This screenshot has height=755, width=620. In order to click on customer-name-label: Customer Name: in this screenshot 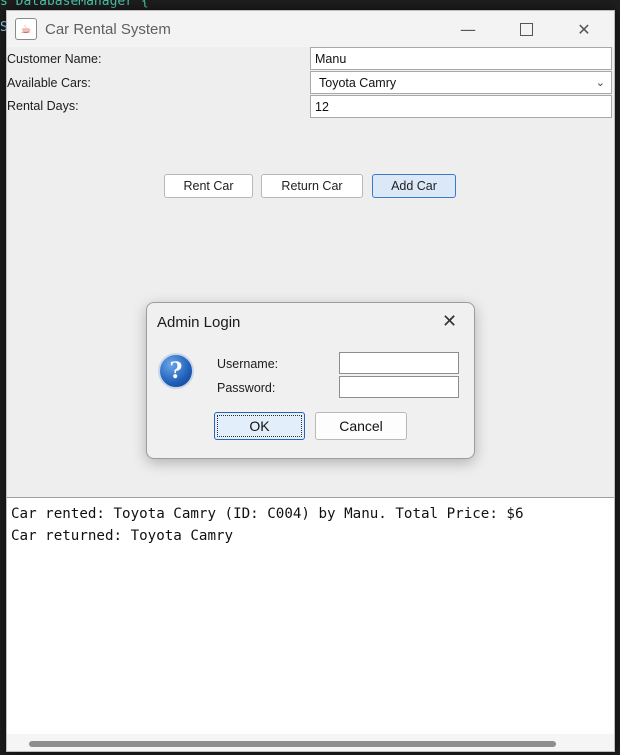, I will do `click(54, 59)`.